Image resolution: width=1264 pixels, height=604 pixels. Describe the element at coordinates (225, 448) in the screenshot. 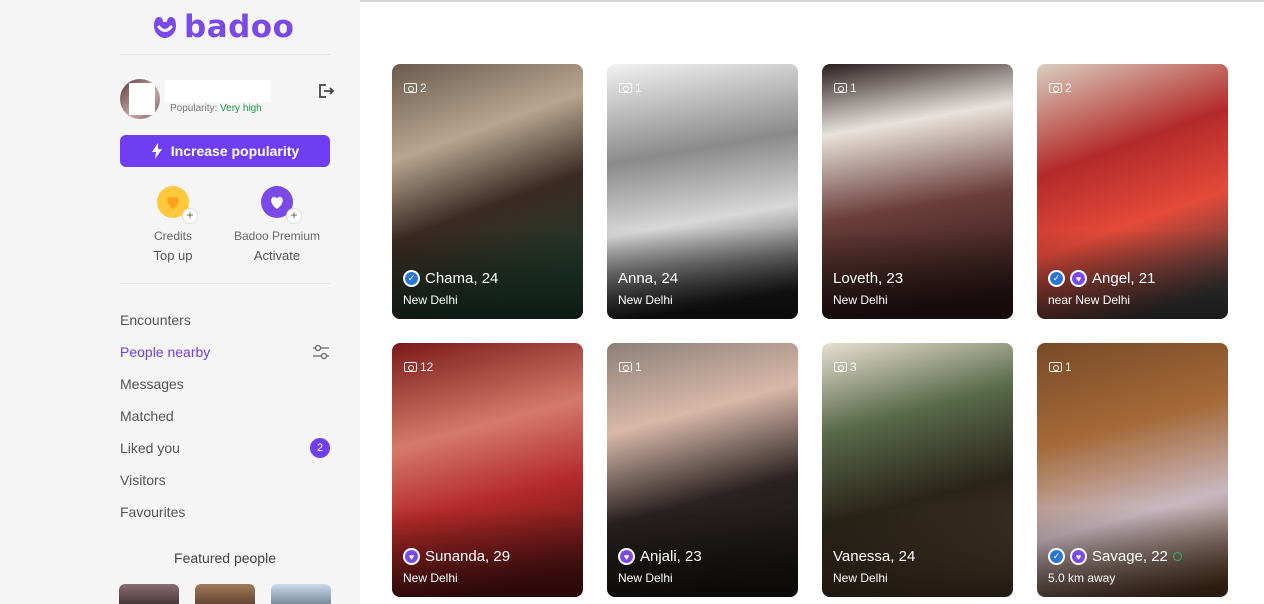

I see `nav-item-liked-you: Liked you 2` at that location.